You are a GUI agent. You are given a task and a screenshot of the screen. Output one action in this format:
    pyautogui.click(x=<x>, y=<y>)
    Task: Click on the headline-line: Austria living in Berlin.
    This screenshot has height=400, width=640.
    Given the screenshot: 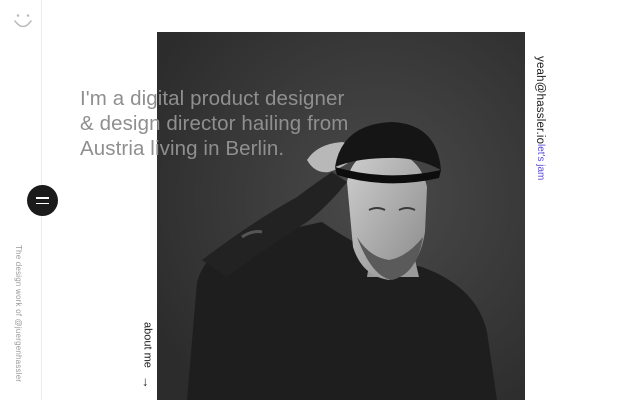 What is the action you would take?
    pyautogui.click(x=182, y=148)
    